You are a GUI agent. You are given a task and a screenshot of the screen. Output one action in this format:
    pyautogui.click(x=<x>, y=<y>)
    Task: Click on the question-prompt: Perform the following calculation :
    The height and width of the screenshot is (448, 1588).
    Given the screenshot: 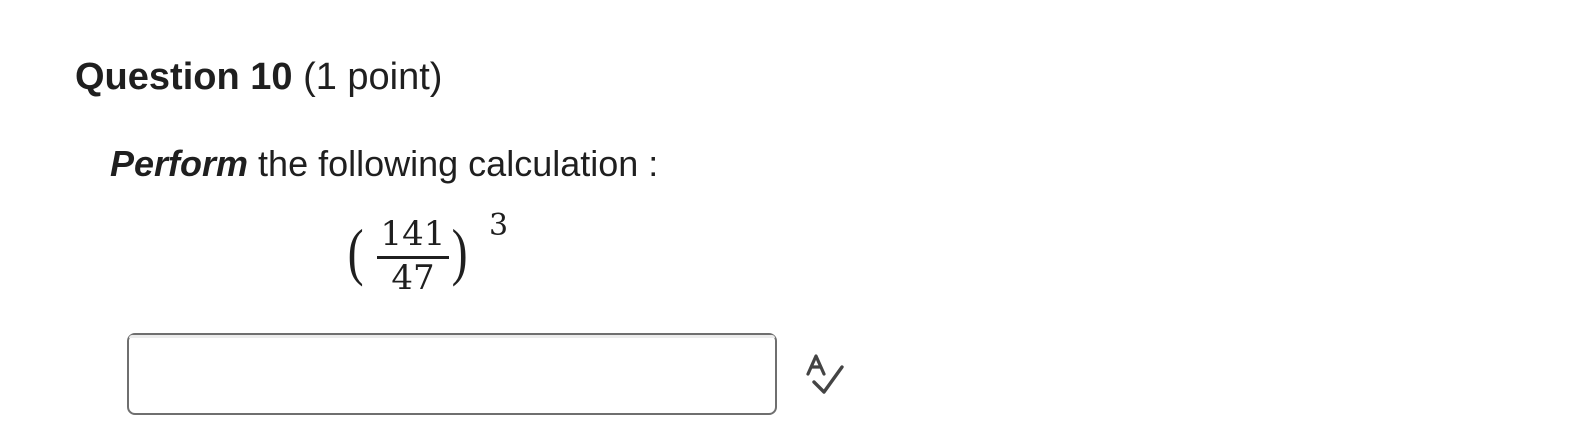 What is the action you would take?
    pyautogui.click(x=384, y=164)
    